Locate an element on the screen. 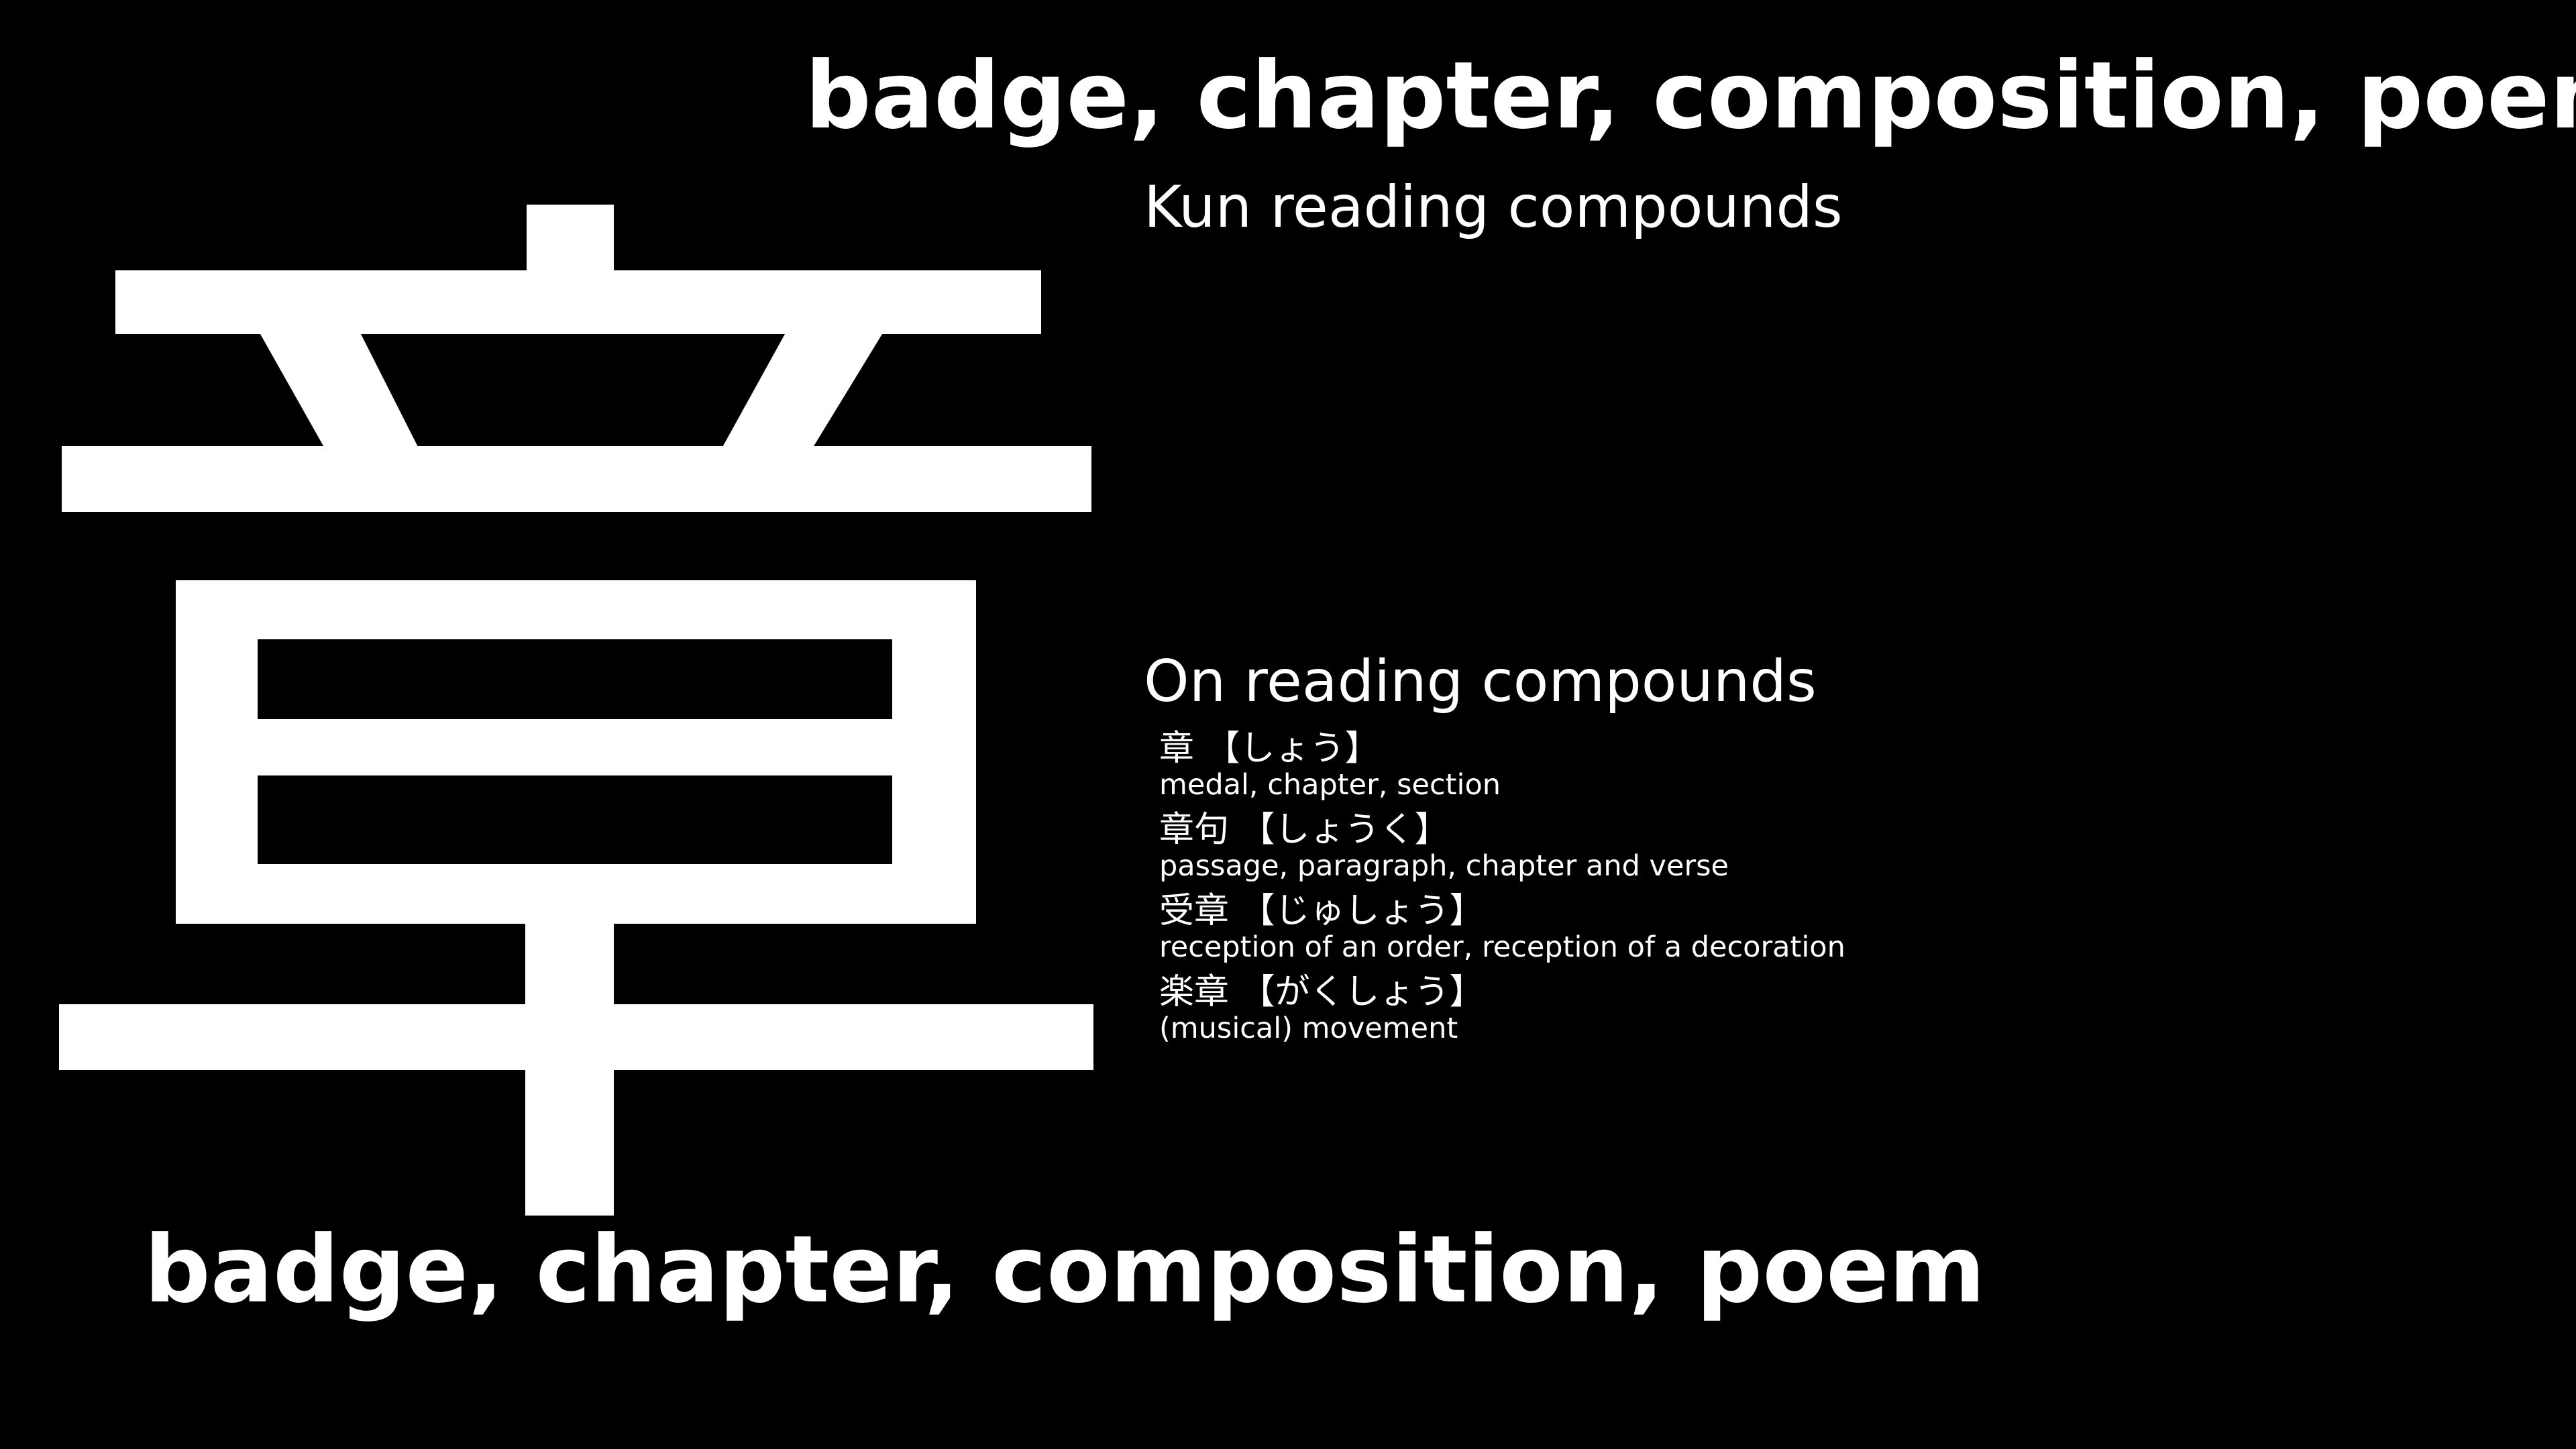  meaning-heading-top: badge, chapter, composition, poem is located at coordinates (1690, 96).